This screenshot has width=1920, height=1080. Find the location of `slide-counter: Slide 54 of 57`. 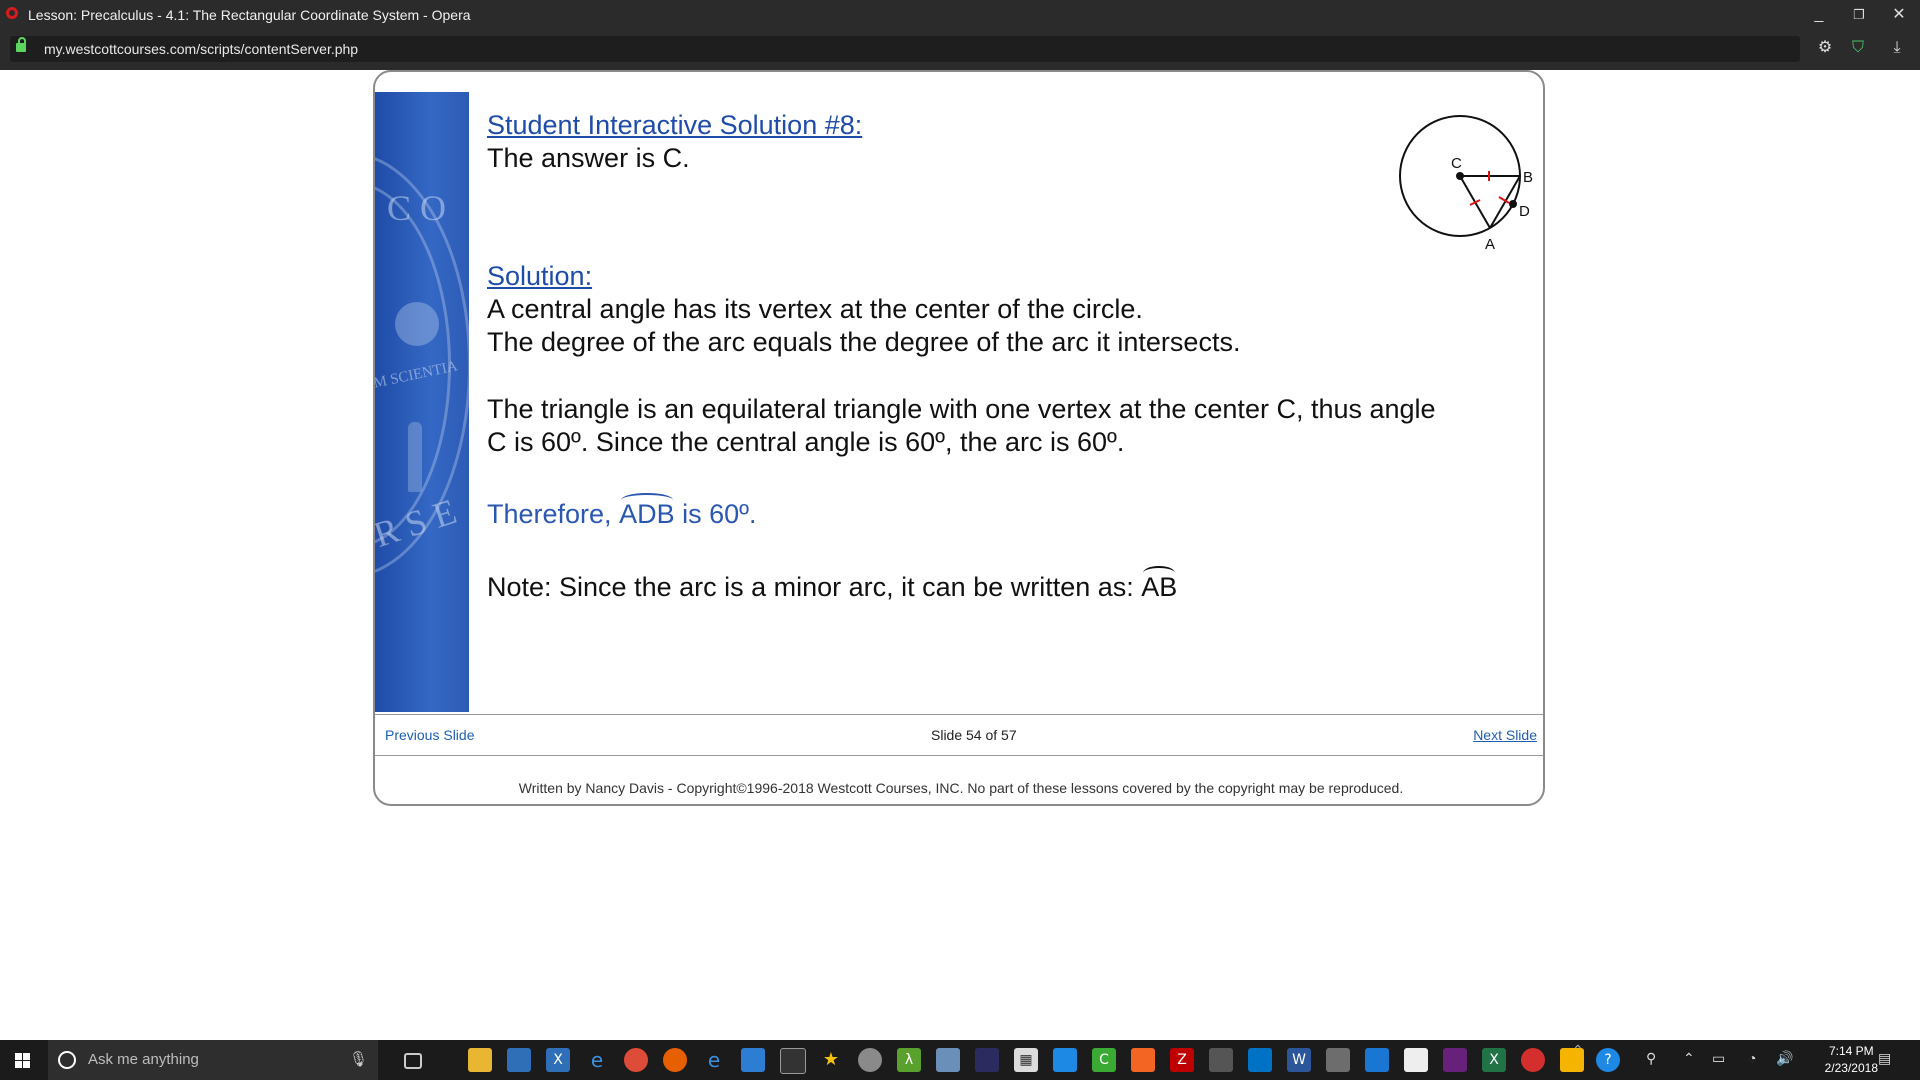

slide-counter: Slide 54 of 57 is located at coordinates (974, 735).